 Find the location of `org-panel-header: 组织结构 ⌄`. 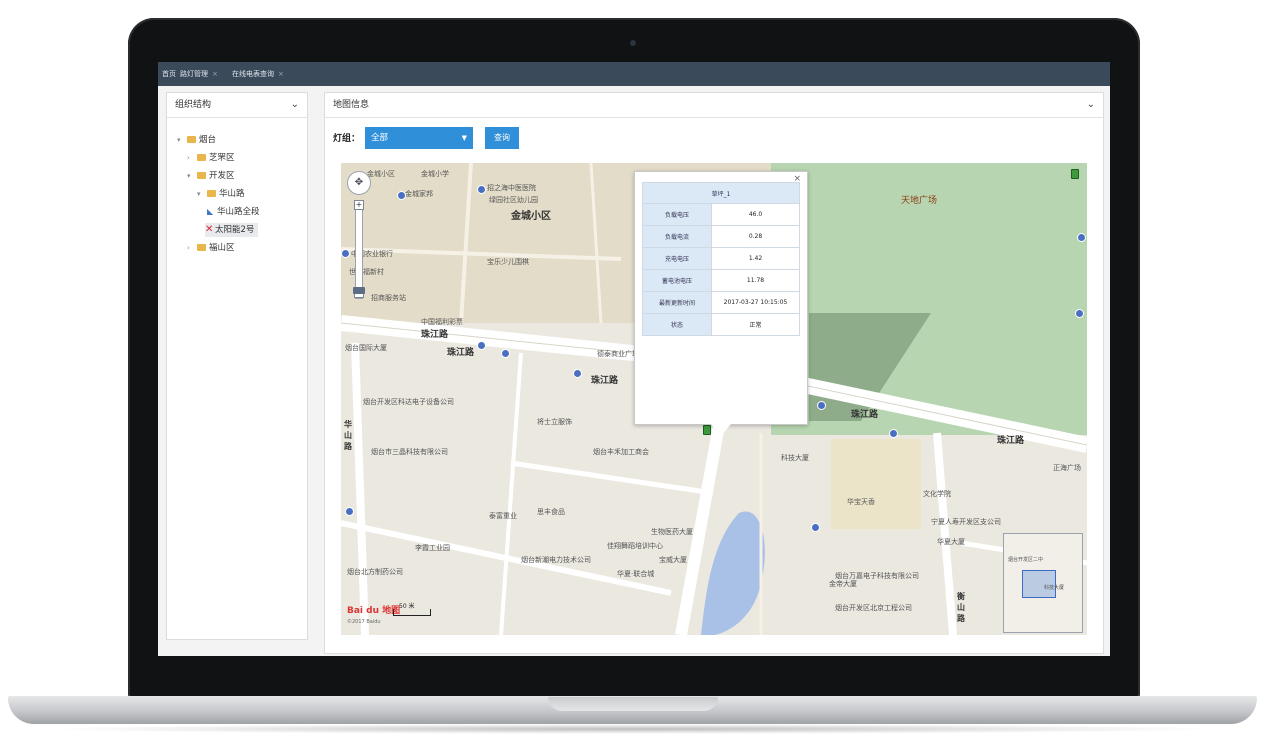

org-panel-header: 组织结构 ⌄ is located at coordinates (237, 105).